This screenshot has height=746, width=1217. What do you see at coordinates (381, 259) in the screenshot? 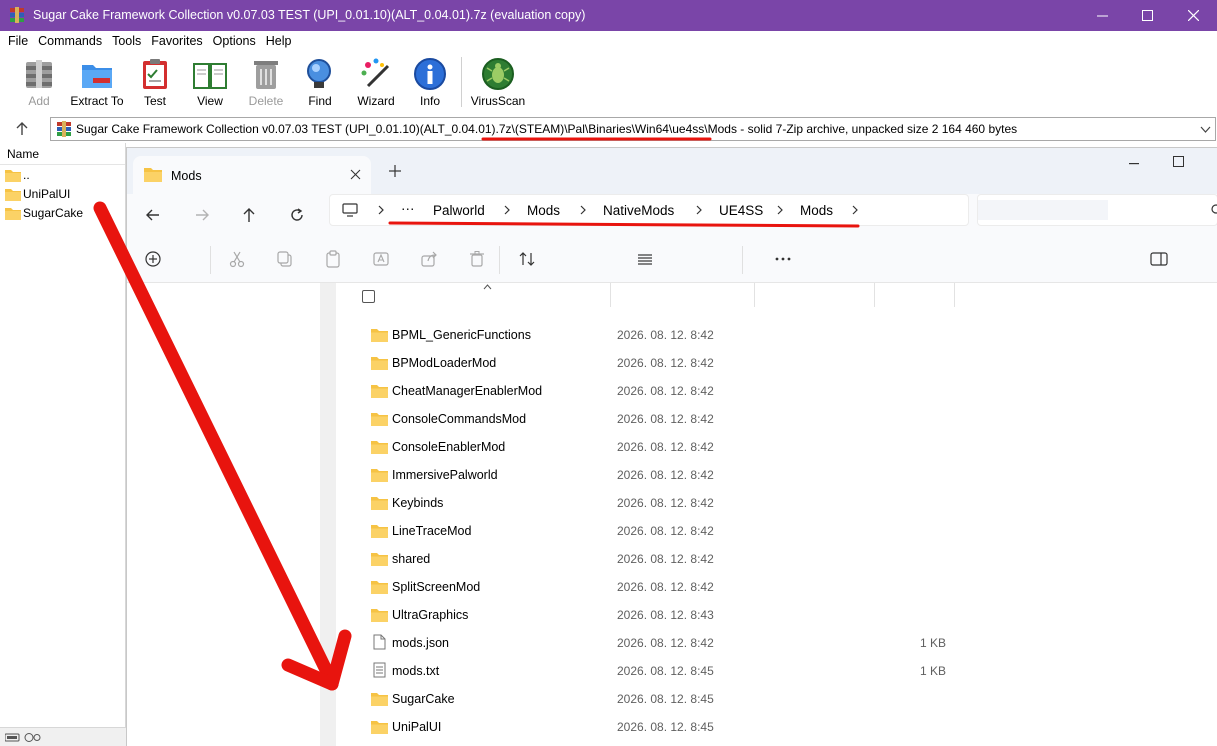
I see `rename-icon` at bounding box center [381, 259].